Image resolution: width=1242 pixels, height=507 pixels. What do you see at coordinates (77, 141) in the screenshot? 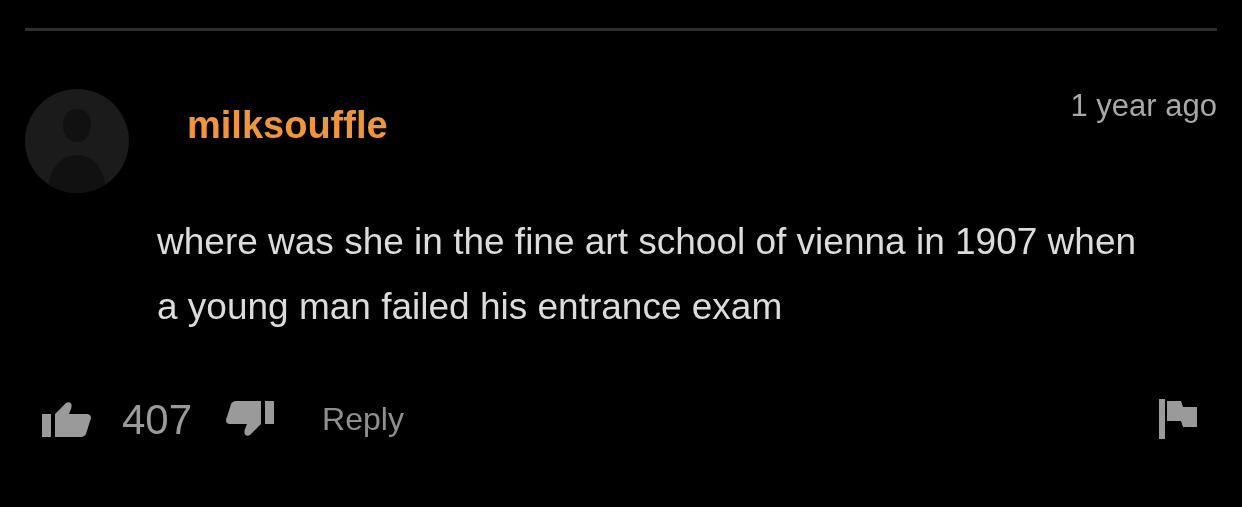
I see `avatar-icon` at bounding box center [77, 141].